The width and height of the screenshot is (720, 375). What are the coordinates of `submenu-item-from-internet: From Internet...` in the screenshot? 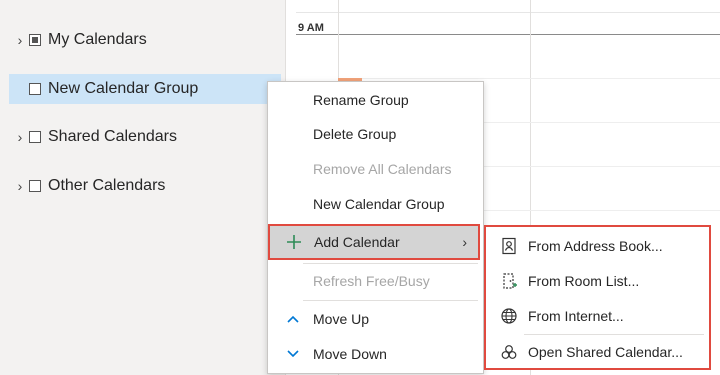 It's located at (597, 316).